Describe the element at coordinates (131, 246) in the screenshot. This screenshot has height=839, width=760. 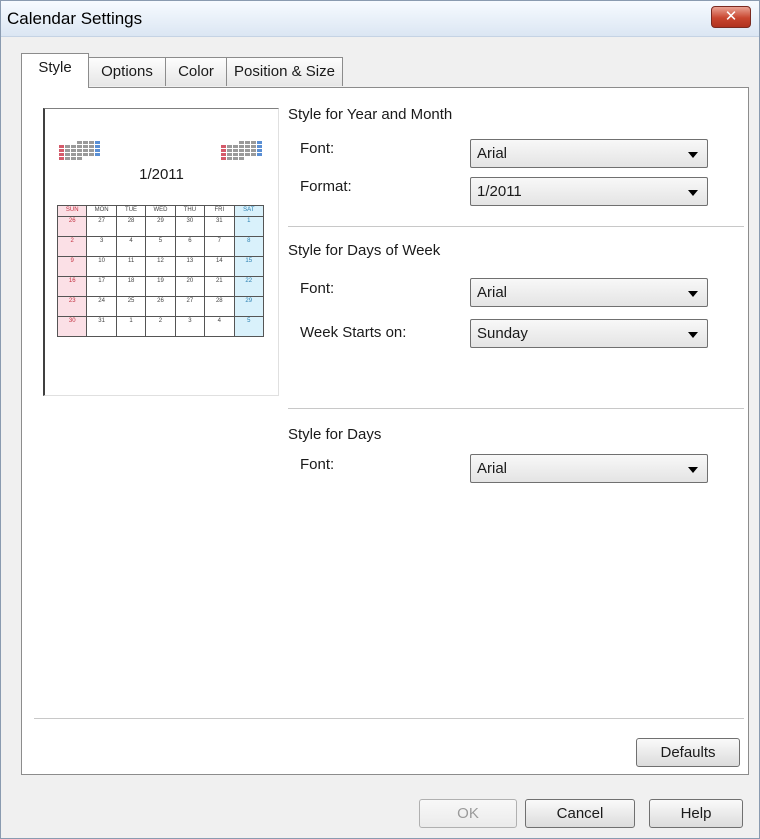
I see `day-cell: 4` at that location.